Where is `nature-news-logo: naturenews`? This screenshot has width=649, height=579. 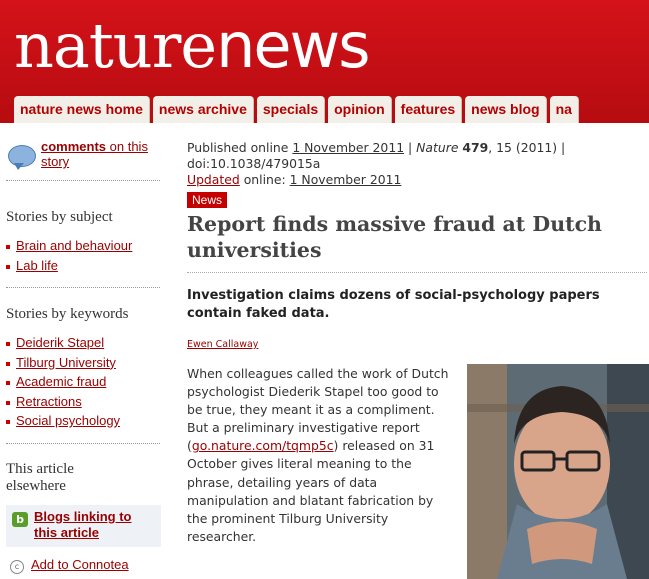
nature-news-logo: naturenews is located at coordinates (192, 46).